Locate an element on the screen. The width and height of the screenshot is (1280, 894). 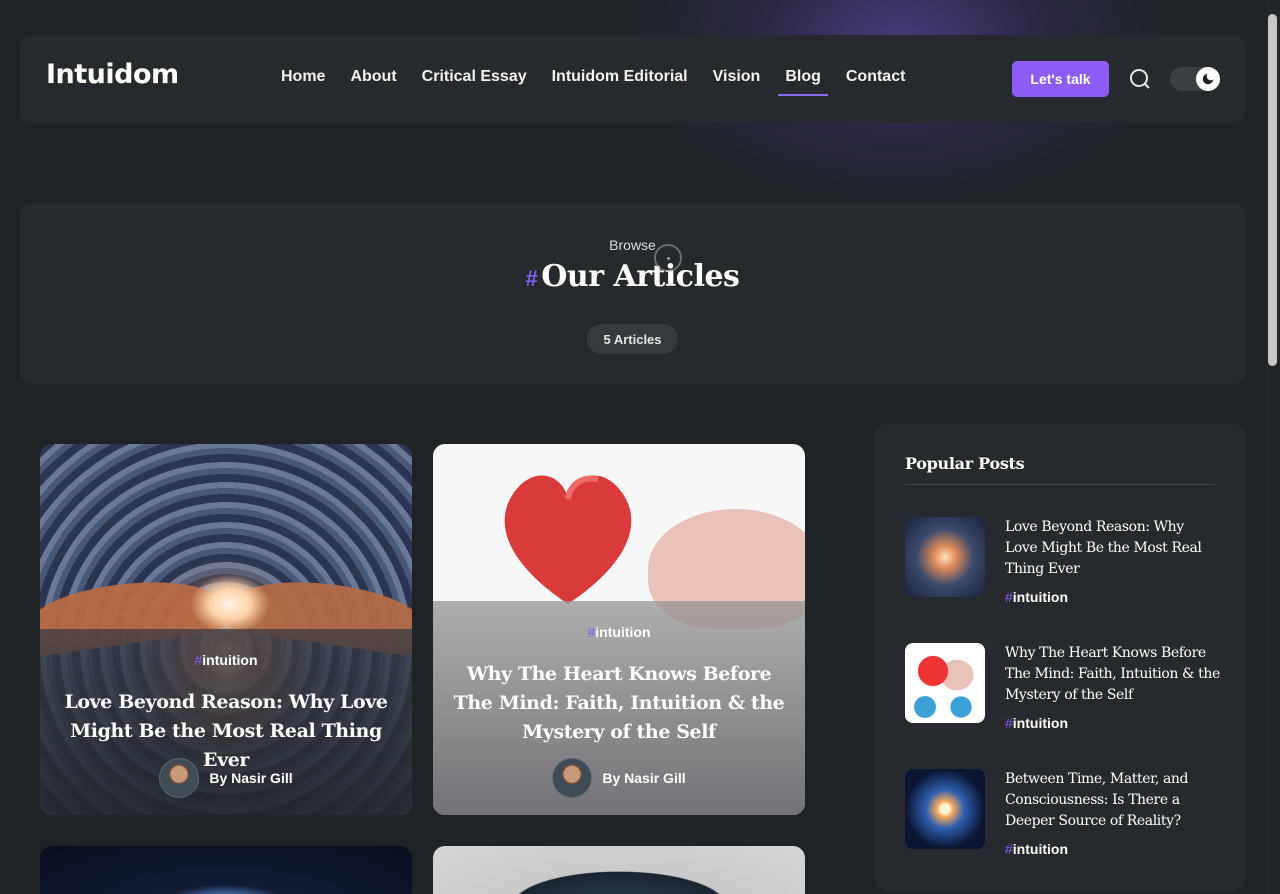
hash-symbol: # is located at coordinates (531, 278).